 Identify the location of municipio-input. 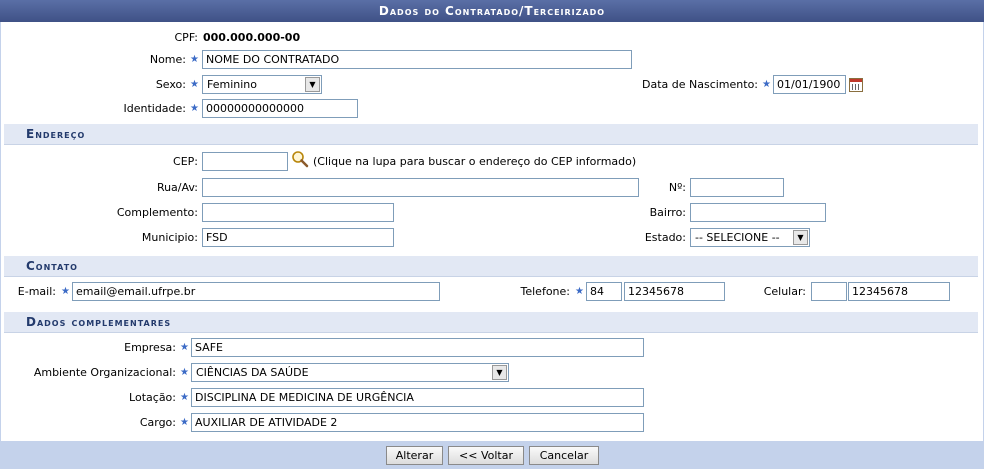
(298, 237).